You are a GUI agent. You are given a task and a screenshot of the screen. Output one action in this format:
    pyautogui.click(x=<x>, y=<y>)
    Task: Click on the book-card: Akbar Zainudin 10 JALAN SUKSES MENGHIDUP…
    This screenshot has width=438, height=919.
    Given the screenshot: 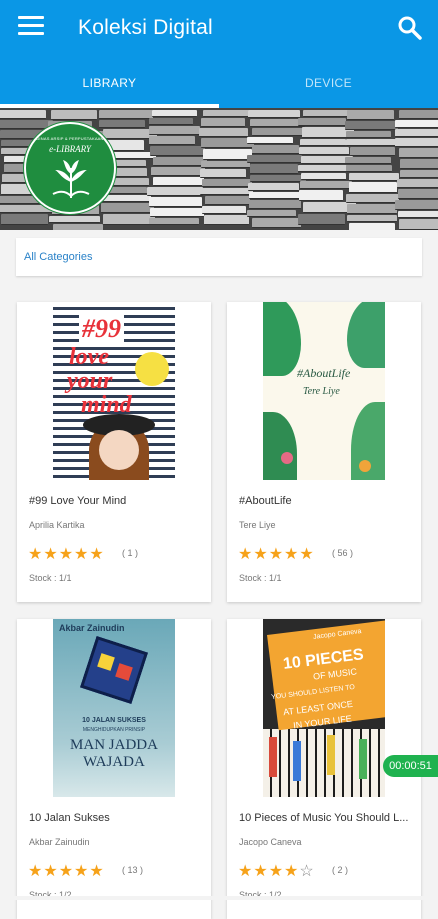 What is the action you would take?
    pyautogui.click(x=114, y=769)
    